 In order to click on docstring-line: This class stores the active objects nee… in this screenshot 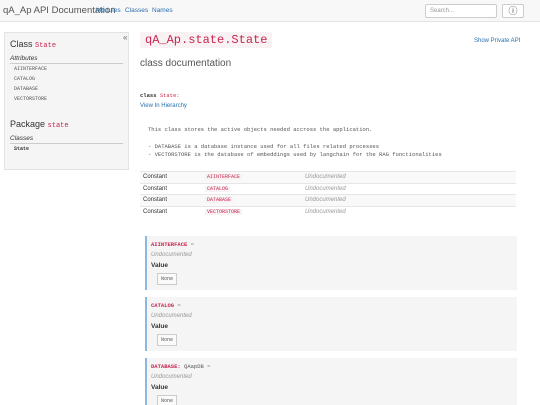, I will do `click(260, 129)`.